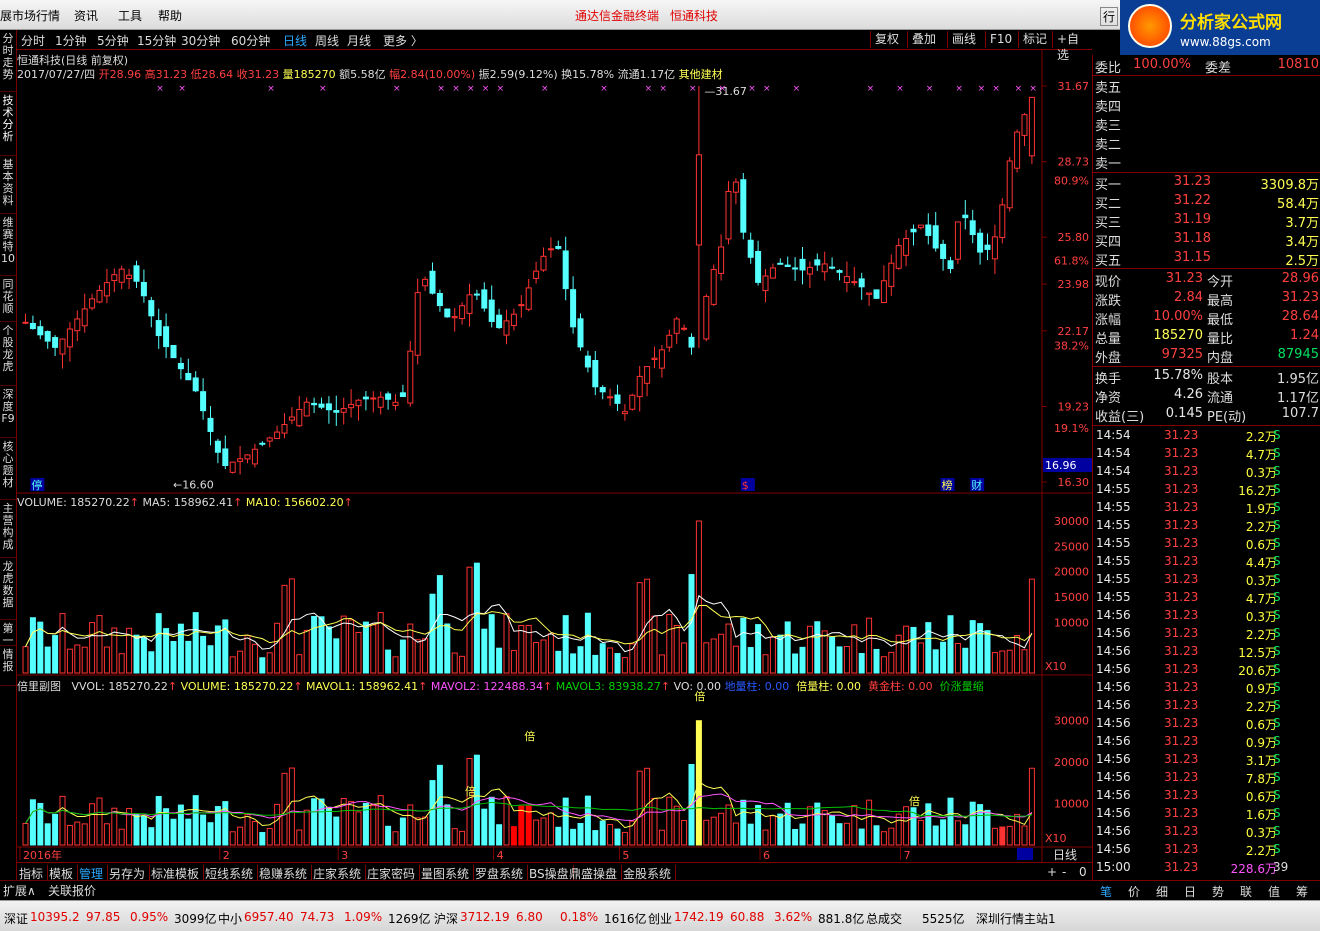  I want to click on quote-float: 流通1.17亿, so click(646, 74).